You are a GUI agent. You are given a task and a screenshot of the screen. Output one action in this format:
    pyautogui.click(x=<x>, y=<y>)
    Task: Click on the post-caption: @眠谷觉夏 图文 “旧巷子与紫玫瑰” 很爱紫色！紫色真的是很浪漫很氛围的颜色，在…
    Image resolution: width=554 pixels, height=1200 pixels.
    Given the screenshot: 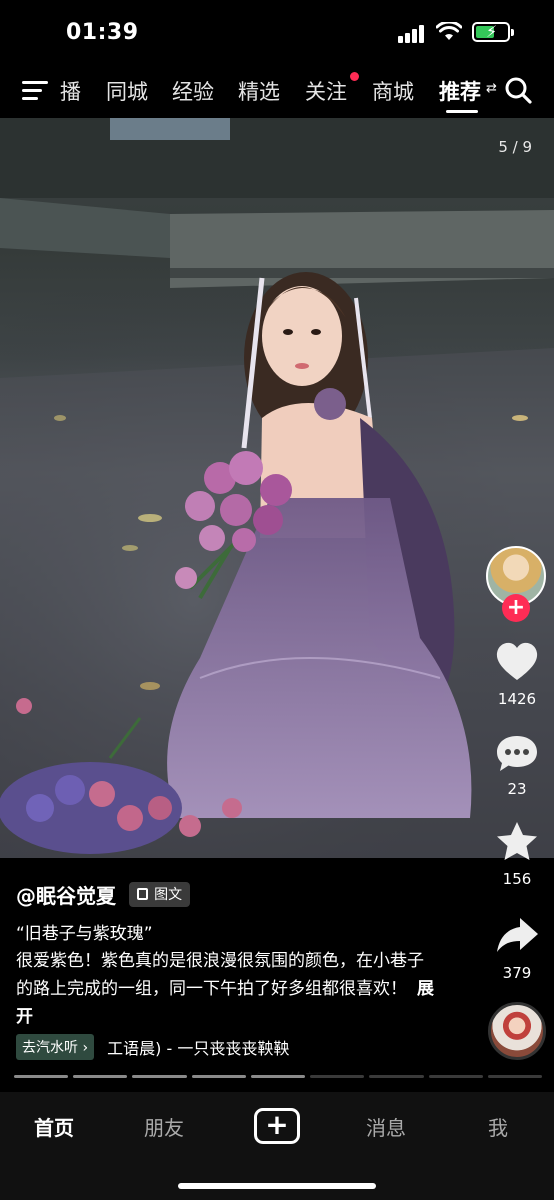 What is the action you would take?
    pyautogui.click(x=236, y=955)
    